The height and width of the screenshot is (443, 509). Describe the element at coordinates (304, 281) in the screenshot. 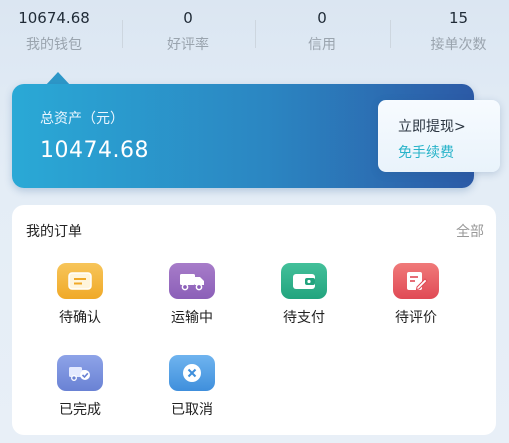

I see `wallet-icon` at that location.